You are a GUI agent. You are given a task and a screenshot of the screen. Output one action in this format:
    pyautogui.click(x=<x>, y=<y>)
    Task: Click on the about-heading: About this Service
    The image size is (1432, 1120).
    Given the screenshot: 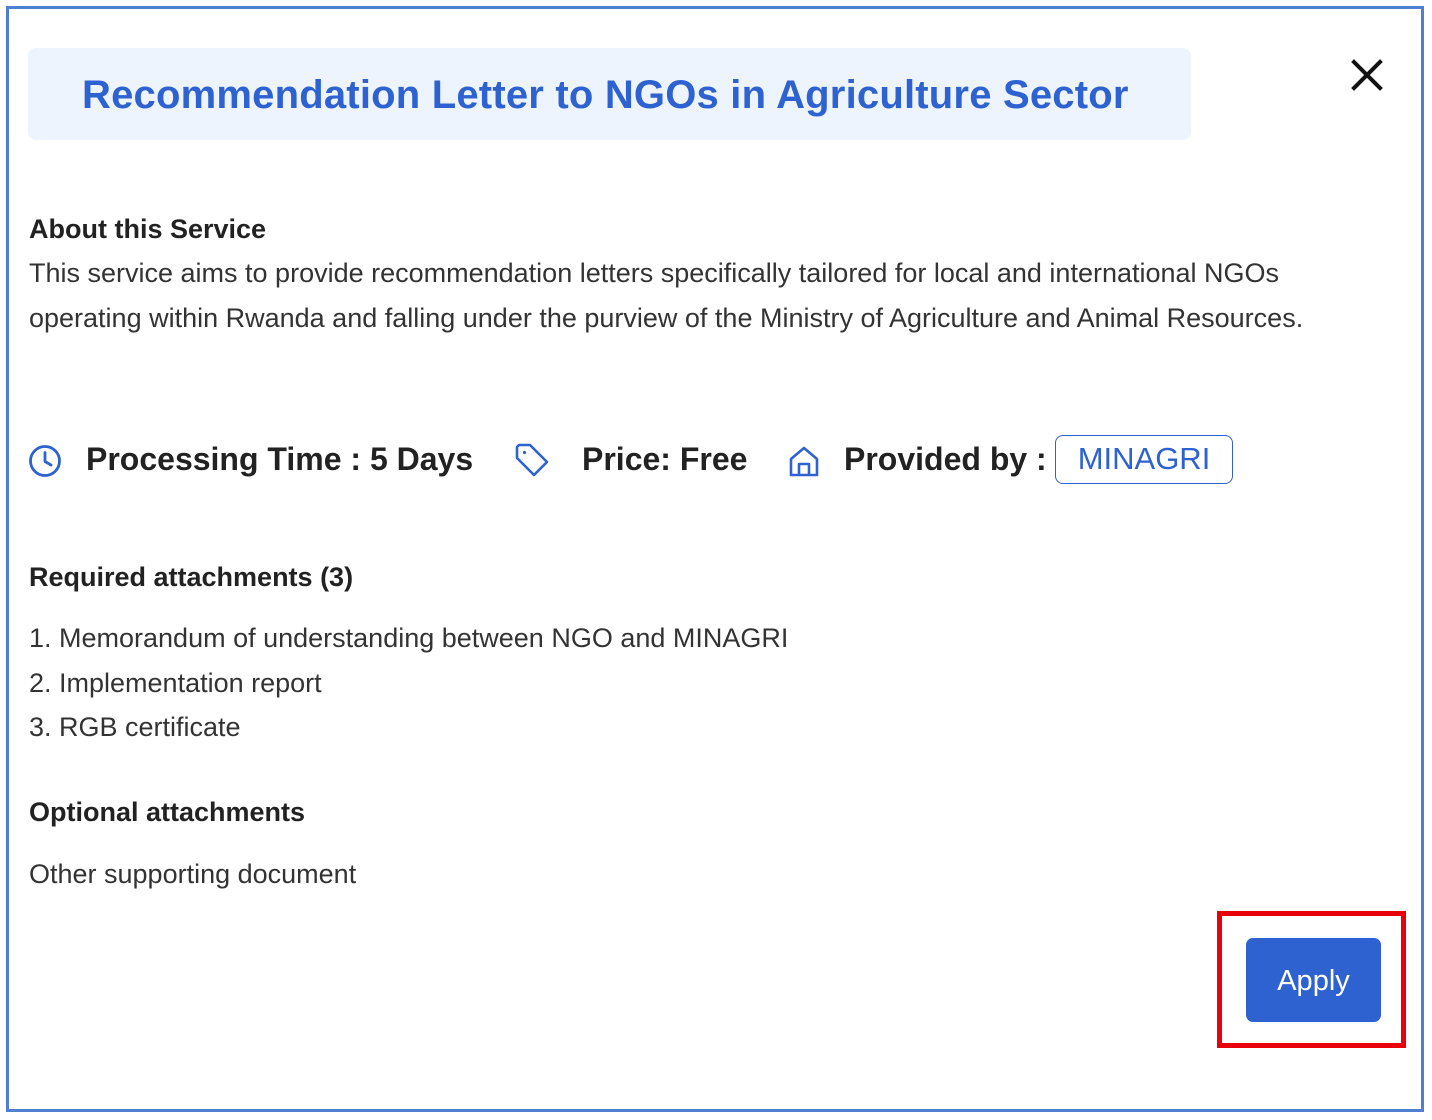 What is the action you would take?
    pyautogui.click(x=148, y=229)
    